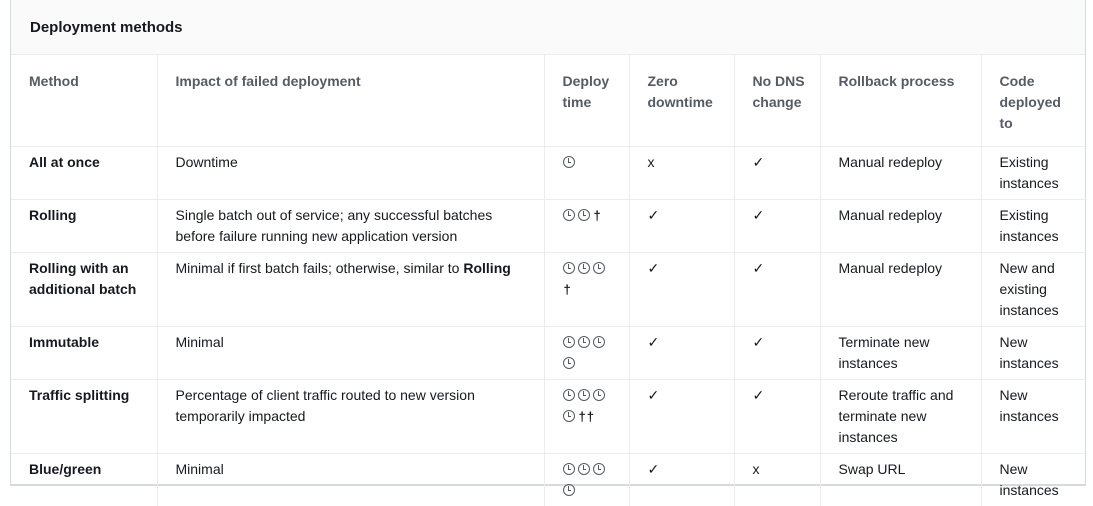 This screenshot has height=506, width=1093. What do you see at coordinates (681, 172) in the screenshot?
I see `cell-zero-downtime: x` at bounding box center [681, 172].